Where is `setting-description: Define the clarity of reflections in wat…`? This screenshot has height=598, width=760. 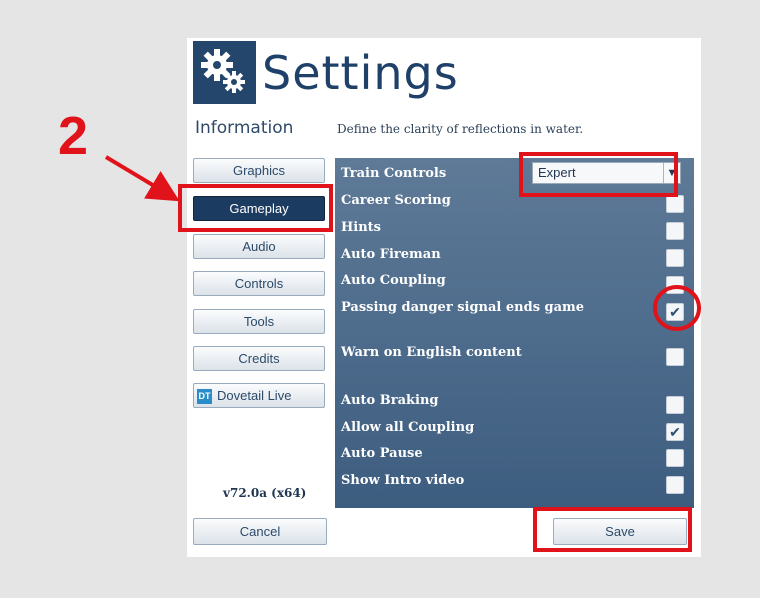
setting-description: Define the clarity of reflections in wat… is located at coordinates (460, 129).